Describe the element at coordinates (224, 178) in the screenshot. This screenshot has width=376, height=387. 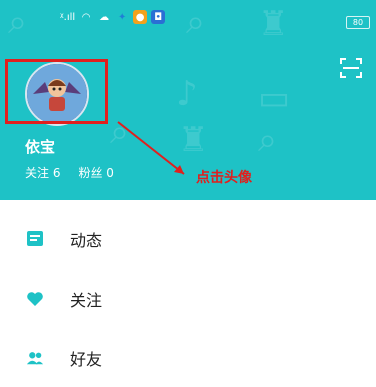
I see `annotation-label: 点击头像` at that location.